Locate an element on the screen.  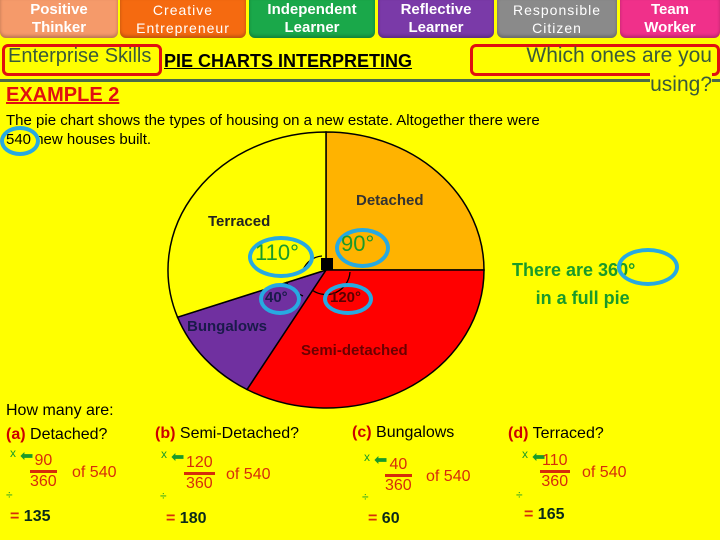
tab-independent-learner: Independent Learner is located at coordinates (312, 19).